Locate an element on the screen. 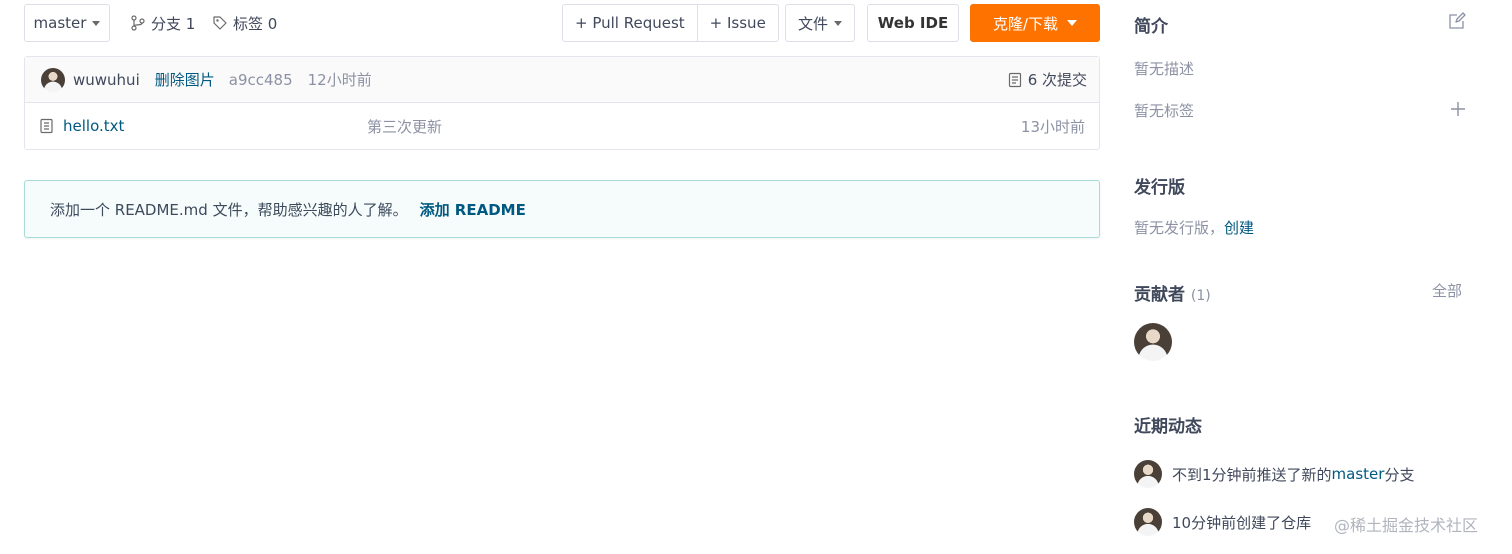 This screenshot has width=1512, height=554. pr-issue-group: + Pull Request + Issue is located at coordinates (670, 23).